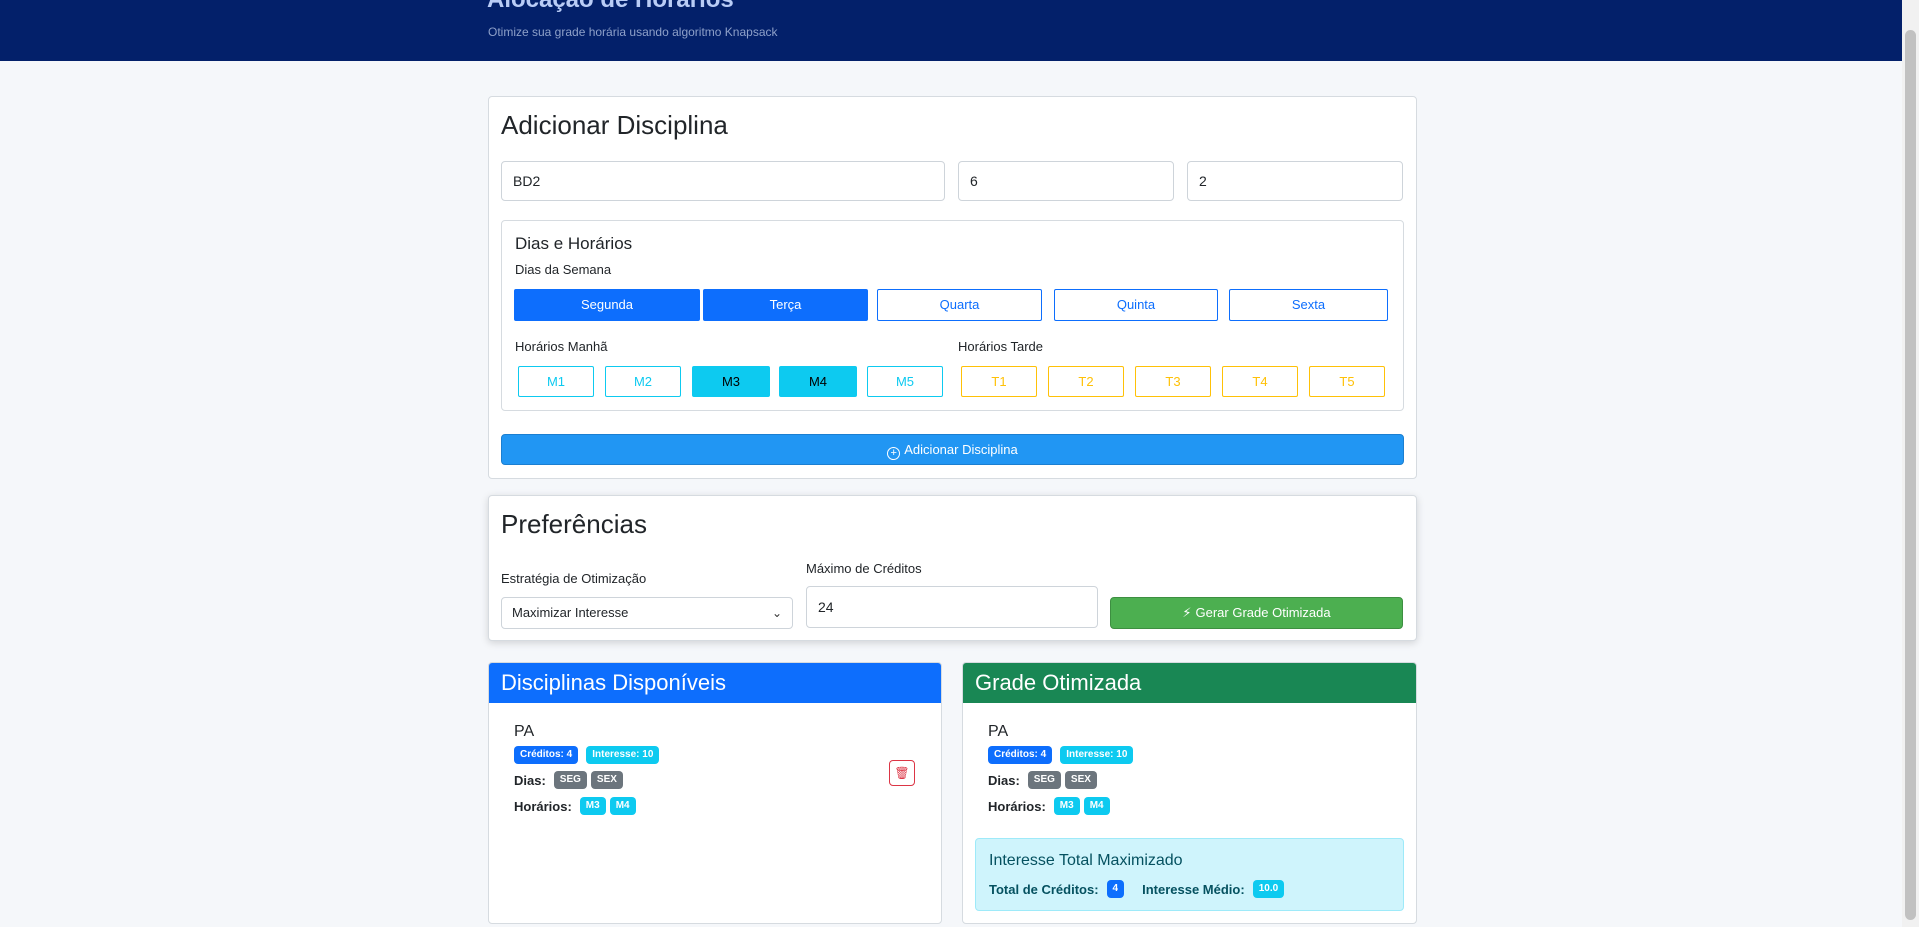  What do you see at coordinates (1066, 181) in the screenshot?
I see `credits-input: 6` at bounding box center [1066, 181].